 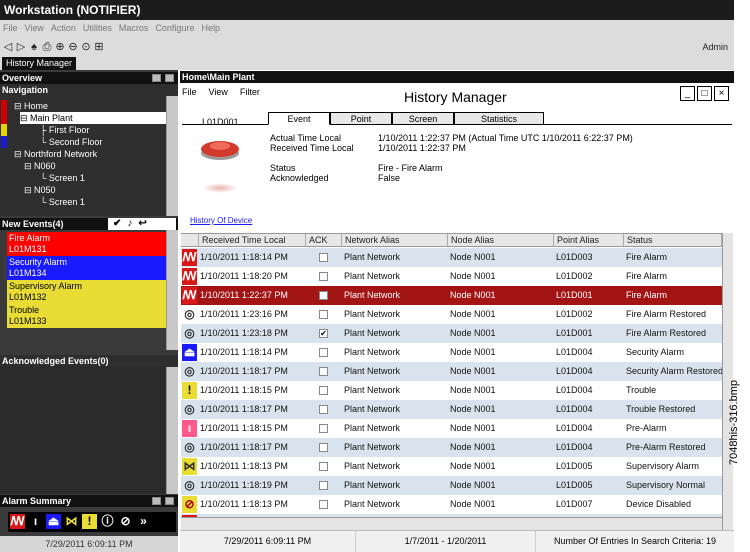 What do you see at coordinates (39, 63) in the screenshot?
I see `tab-history-manager: History Manager` at bounding box center [39, 63].